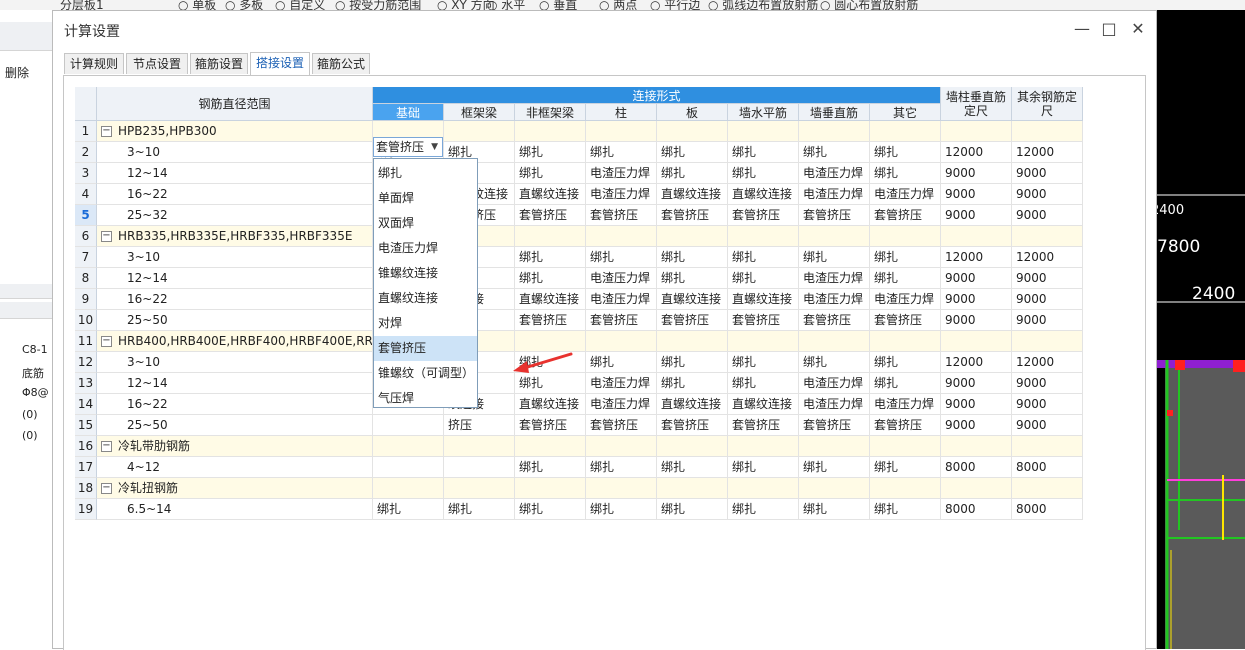 This screenshot has height=650, width=1245. What do you see at coordinates (1047, 362) in the screenshot?
I see `value-cell-9: 12000` at bounding box center [1047, 362].